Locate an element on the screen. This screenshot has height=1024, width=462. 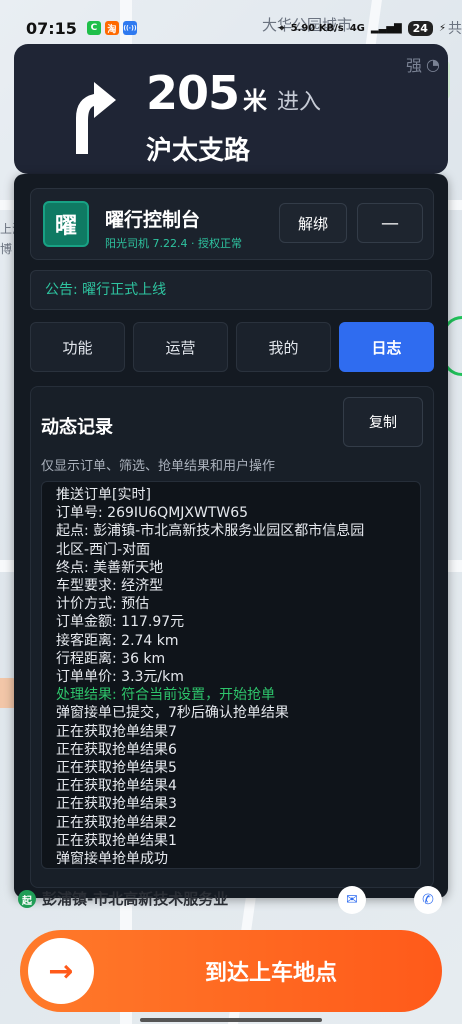
log-line: 推送订单[实时] is located at coordinates (103, 495).